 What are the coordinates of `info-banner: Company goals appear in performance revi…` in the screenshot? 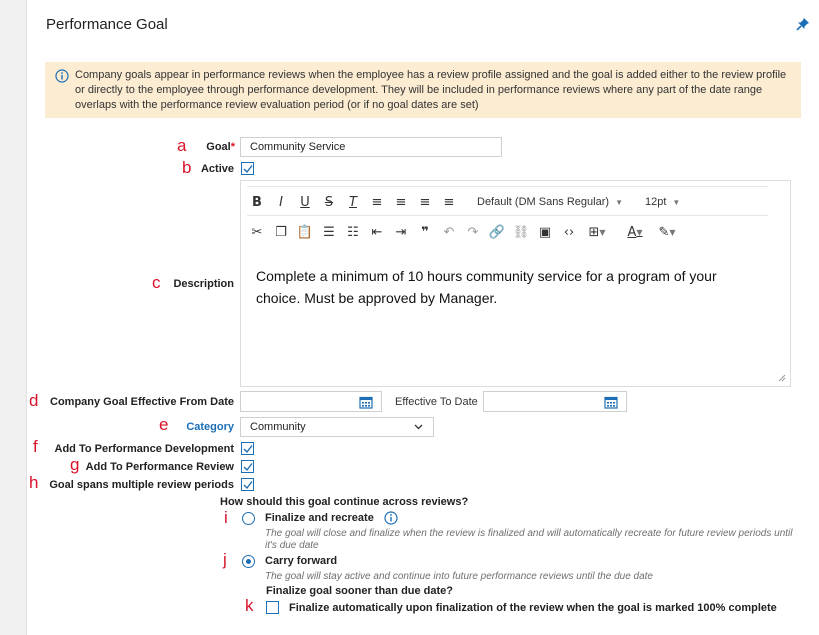 It's located at (423, 90).